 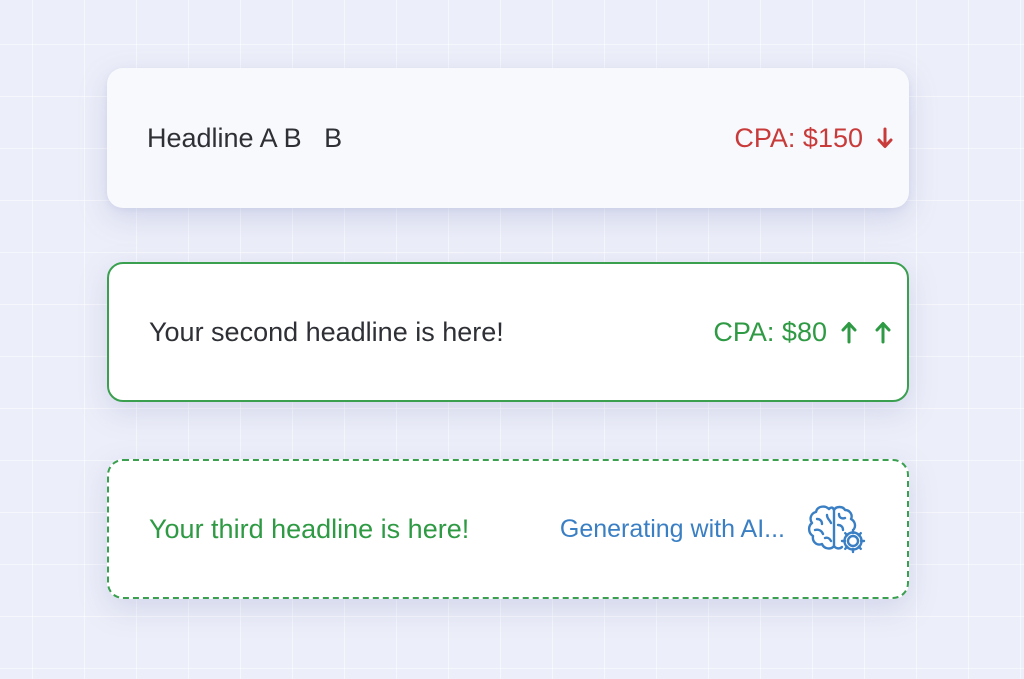 I want to click on arrow-down-icon, so click(x=885, y=138).